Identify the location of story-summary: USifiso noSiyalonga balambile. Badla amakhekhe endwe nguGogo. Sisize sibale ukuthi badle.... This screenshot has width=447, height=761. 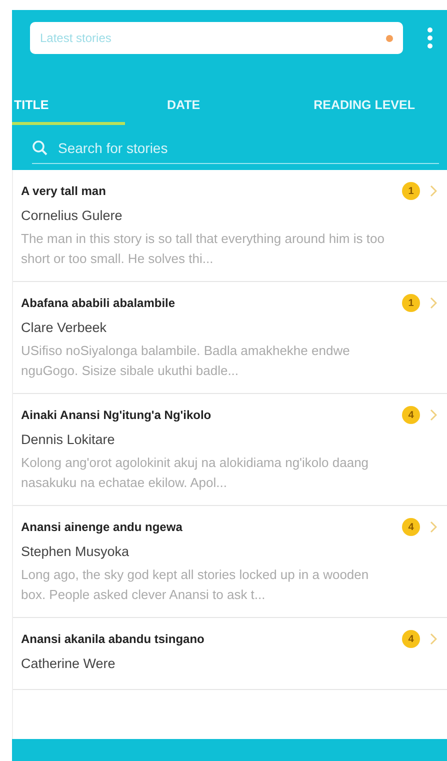
(186, 361).